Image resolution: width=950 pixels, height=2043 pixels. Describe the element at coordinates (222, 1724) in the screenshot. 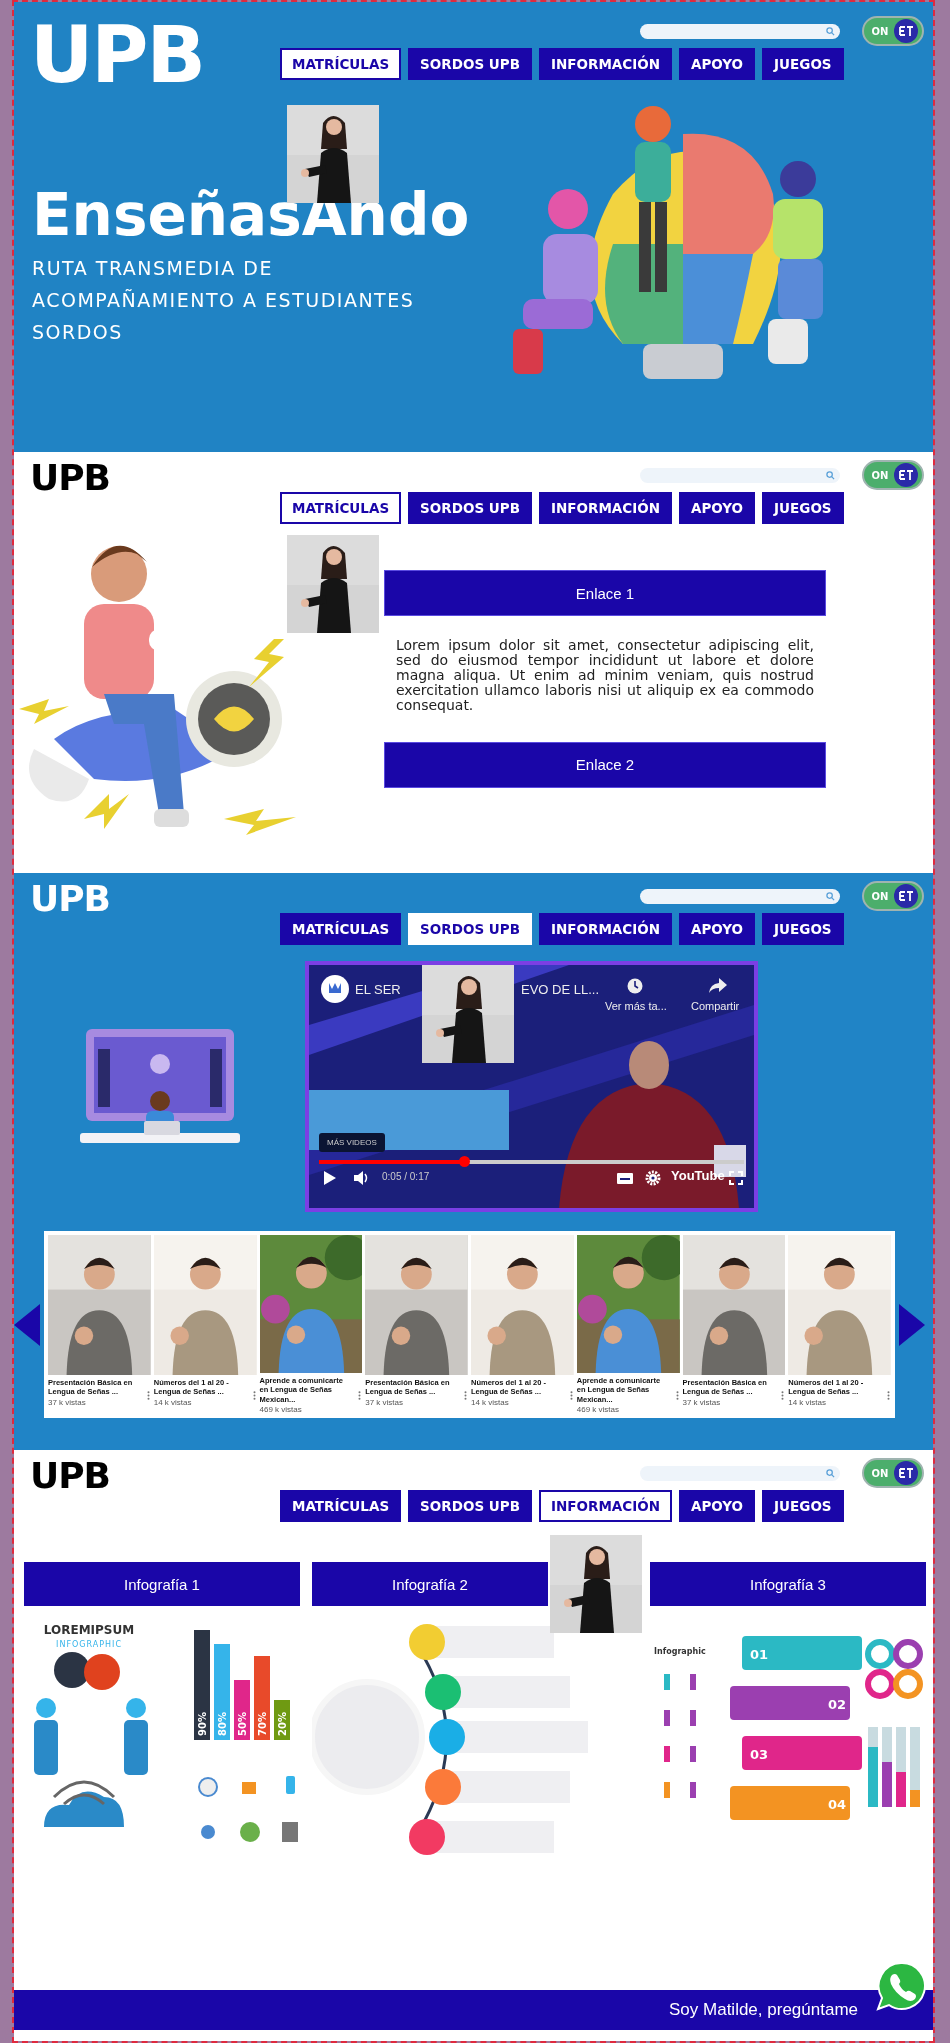

I see `bar-label: 80%` at that location.